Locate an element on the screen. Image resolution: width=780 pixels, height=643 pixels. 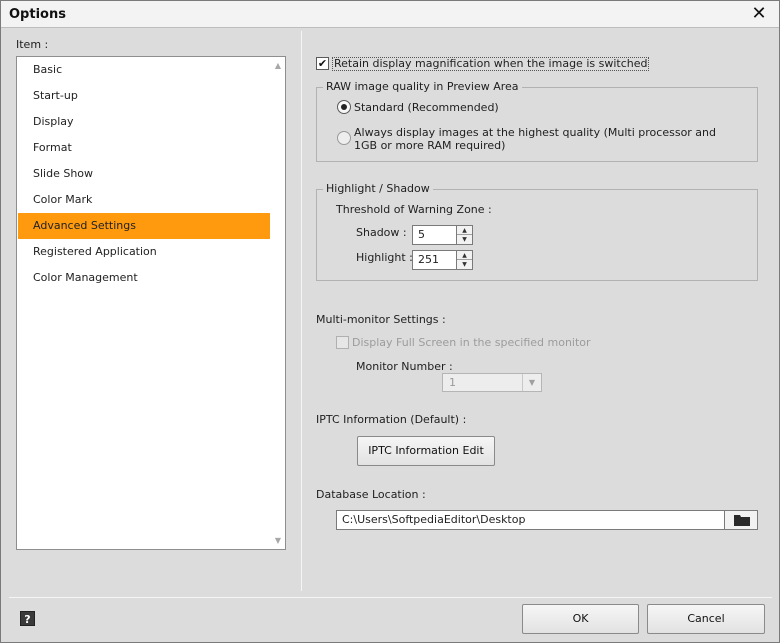
close-icon: ✕ is located at coordinates (759, 13).